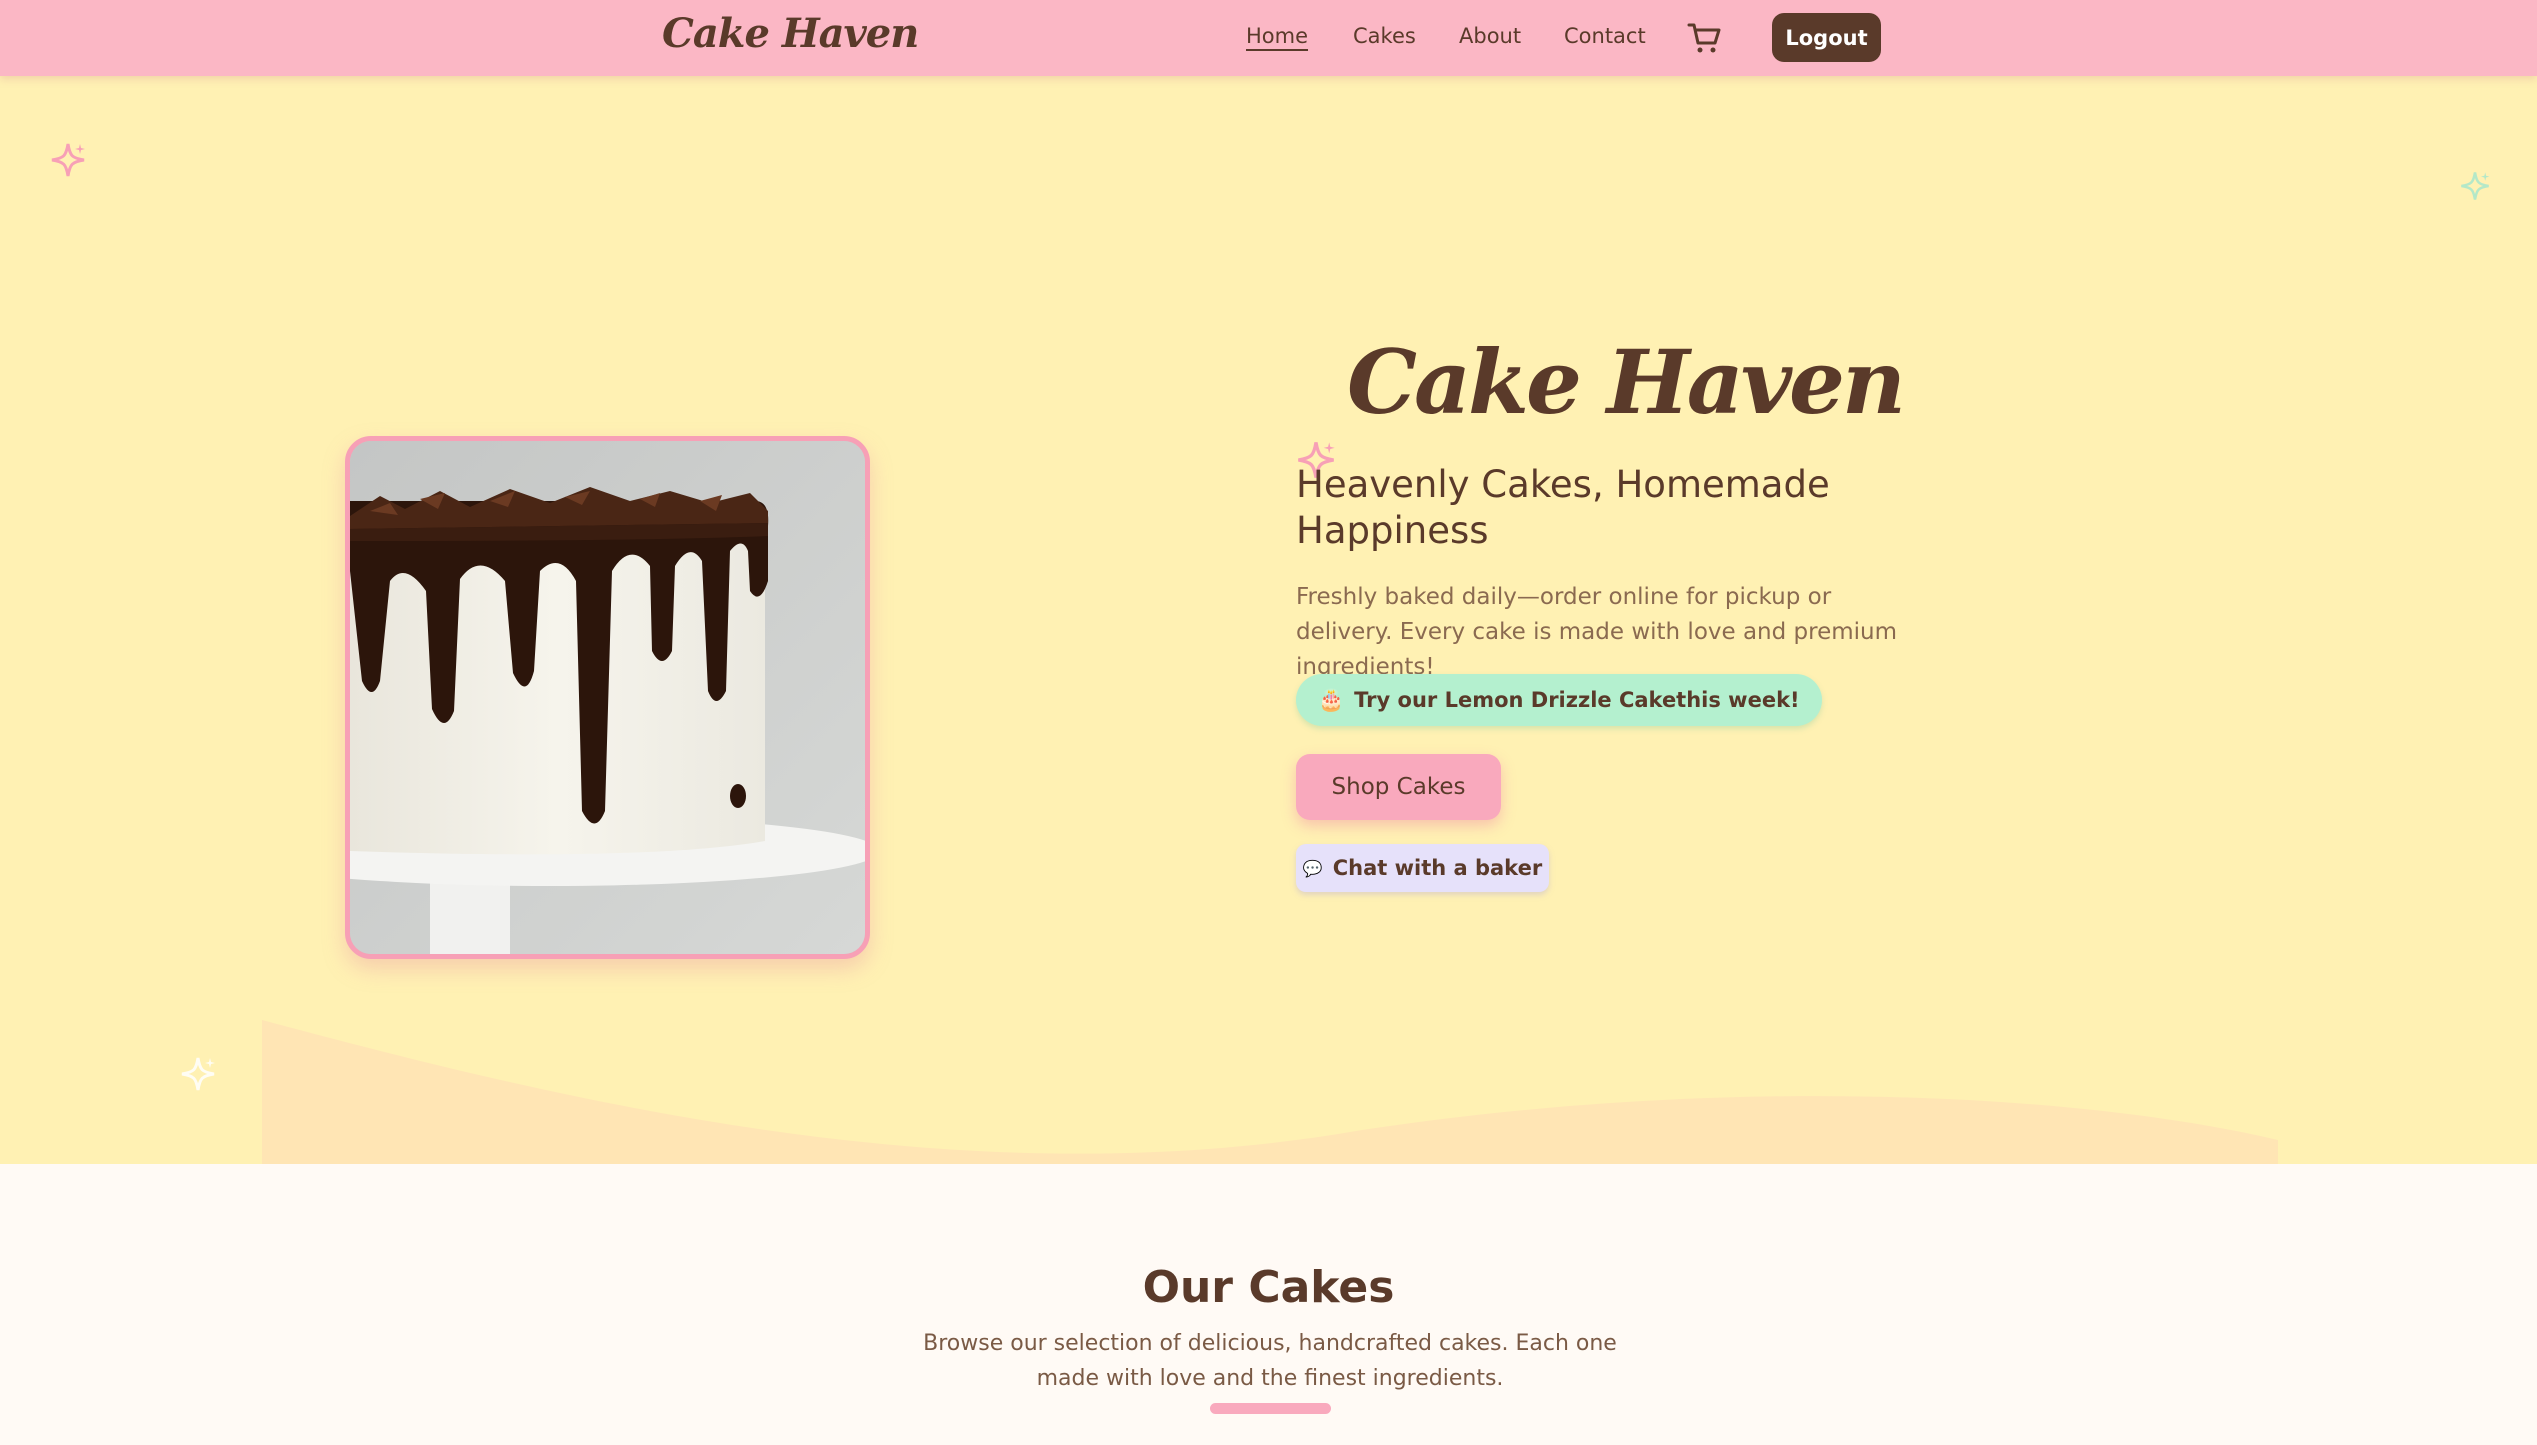 This screenshot has width=2537, height=1445. What do you see at coordinates (1826, 37) in the screenshot?
I see `logout-button: Logout` at bounding box center [1826, 37].